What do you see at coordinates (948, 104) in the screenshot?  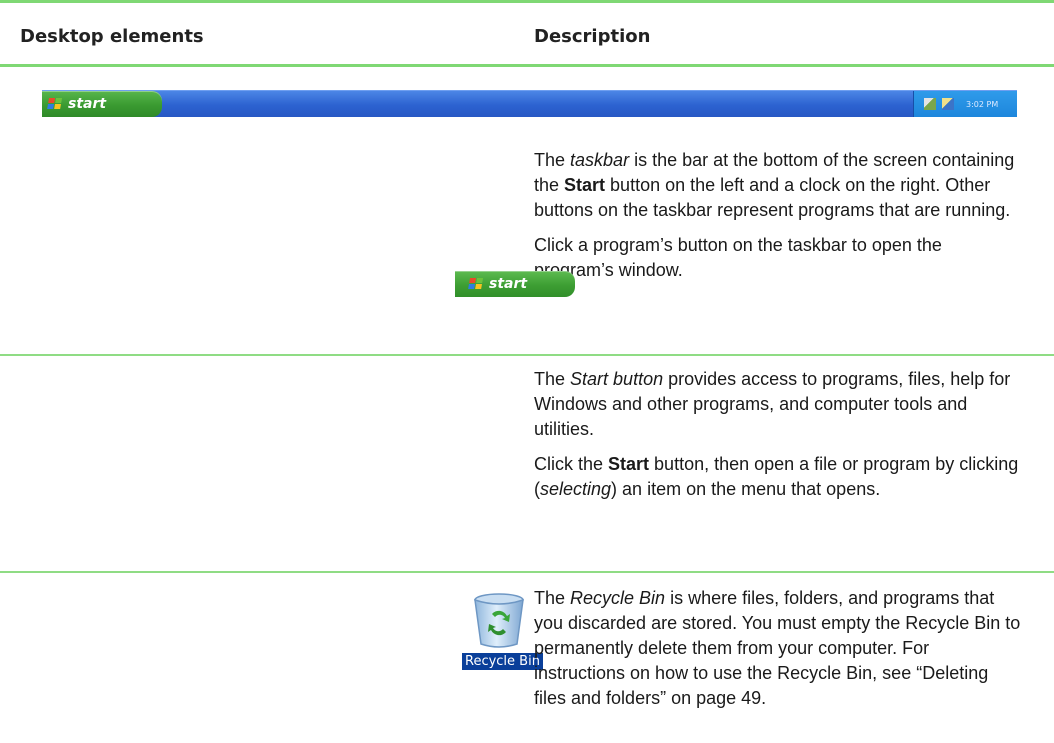 I see `volume-icon` at bounding box center [948, 104].